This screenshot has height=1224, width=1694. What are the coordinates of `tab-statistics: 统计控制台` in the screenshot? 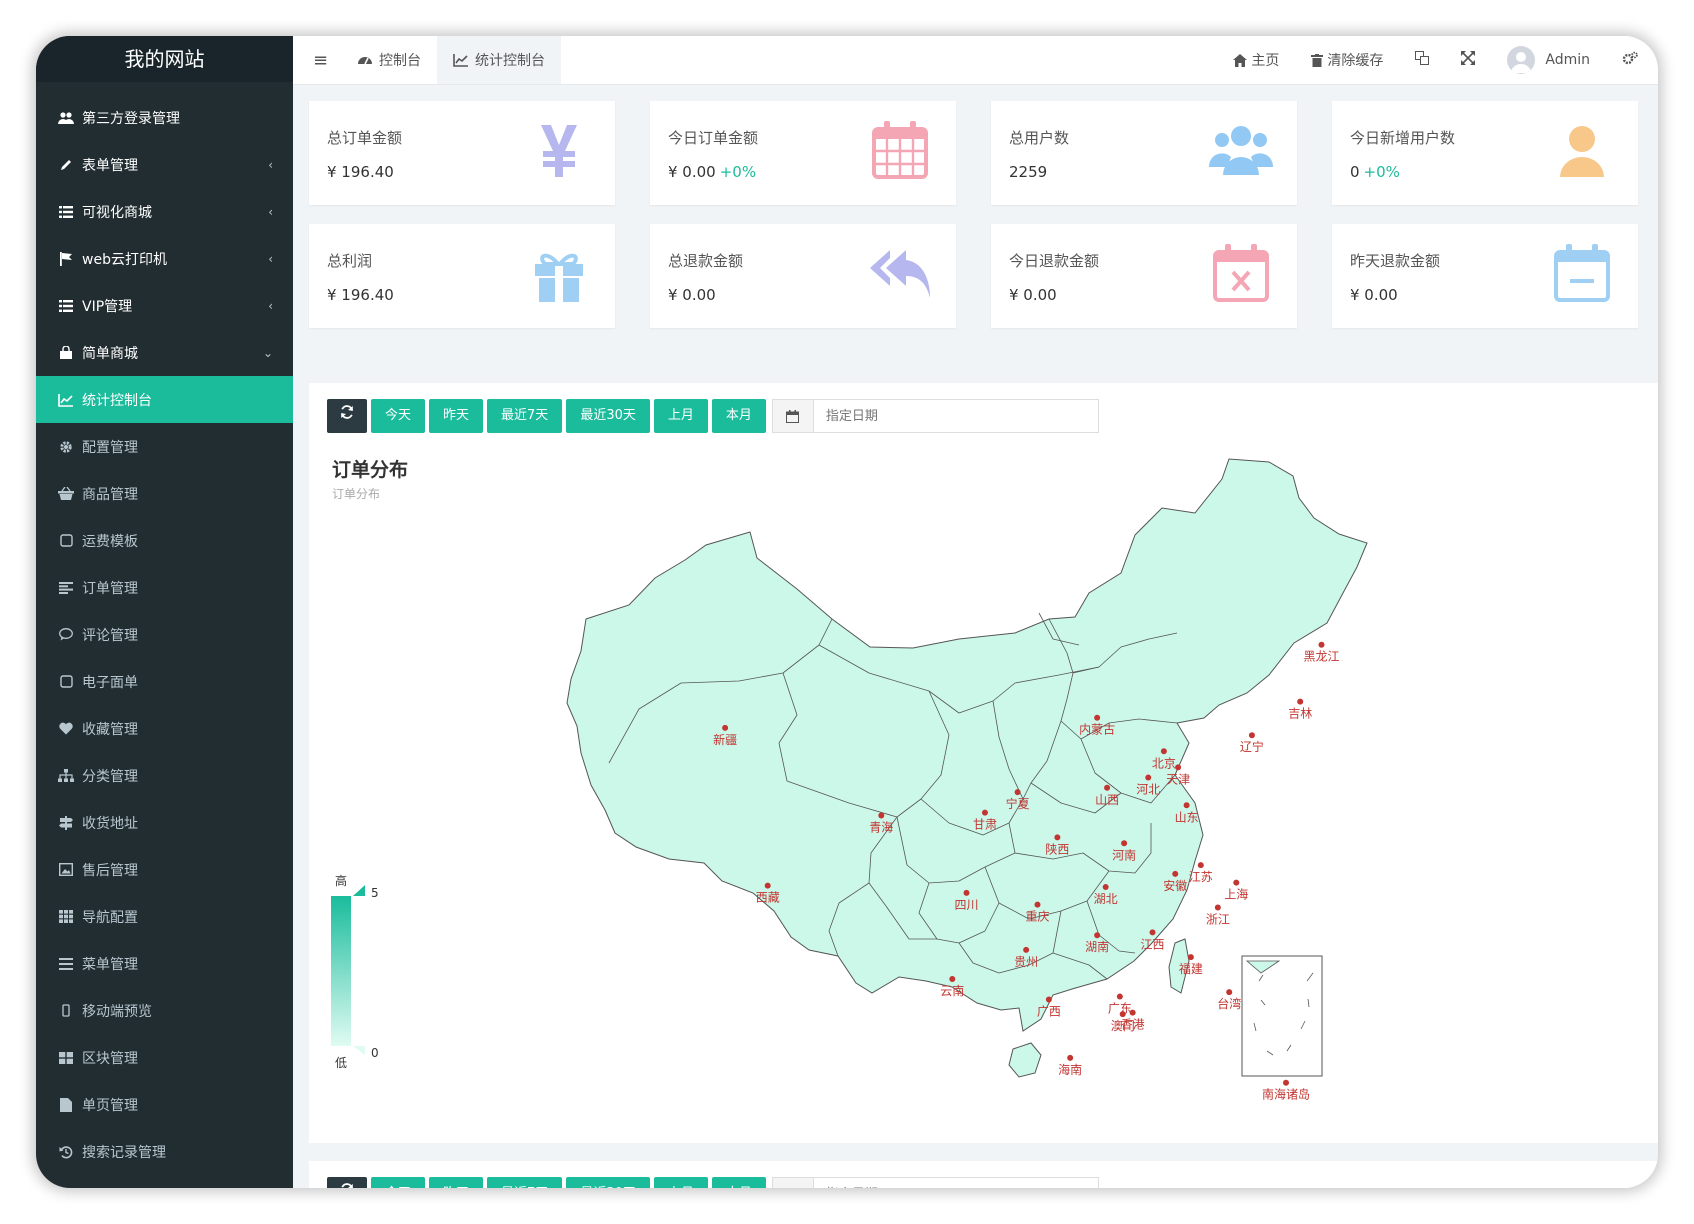 It's located at (499, 60).